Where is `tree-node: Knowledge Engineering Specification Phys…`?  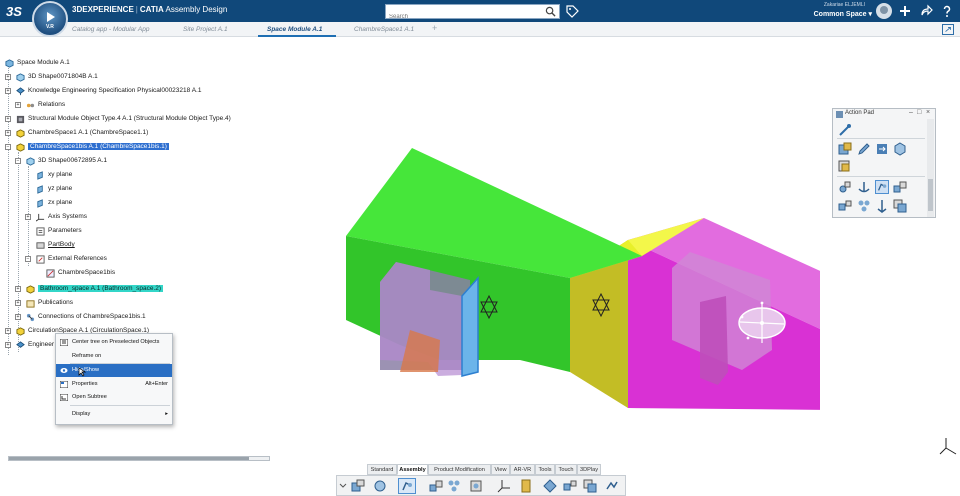
tree-node: Knowledge Engineering Specification Phys… is located at coordinates (108, 91).